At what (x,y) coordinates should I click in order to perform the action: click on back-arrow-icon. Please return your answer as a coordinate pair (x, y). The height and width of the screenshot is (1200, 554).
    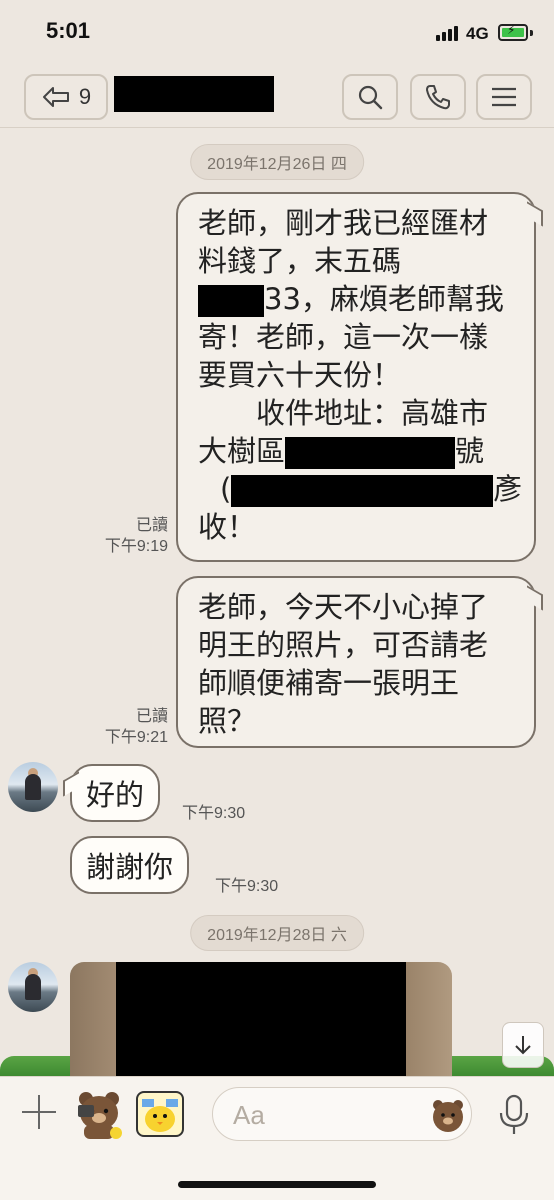
    Looking at the image, I should click on (55, 97).